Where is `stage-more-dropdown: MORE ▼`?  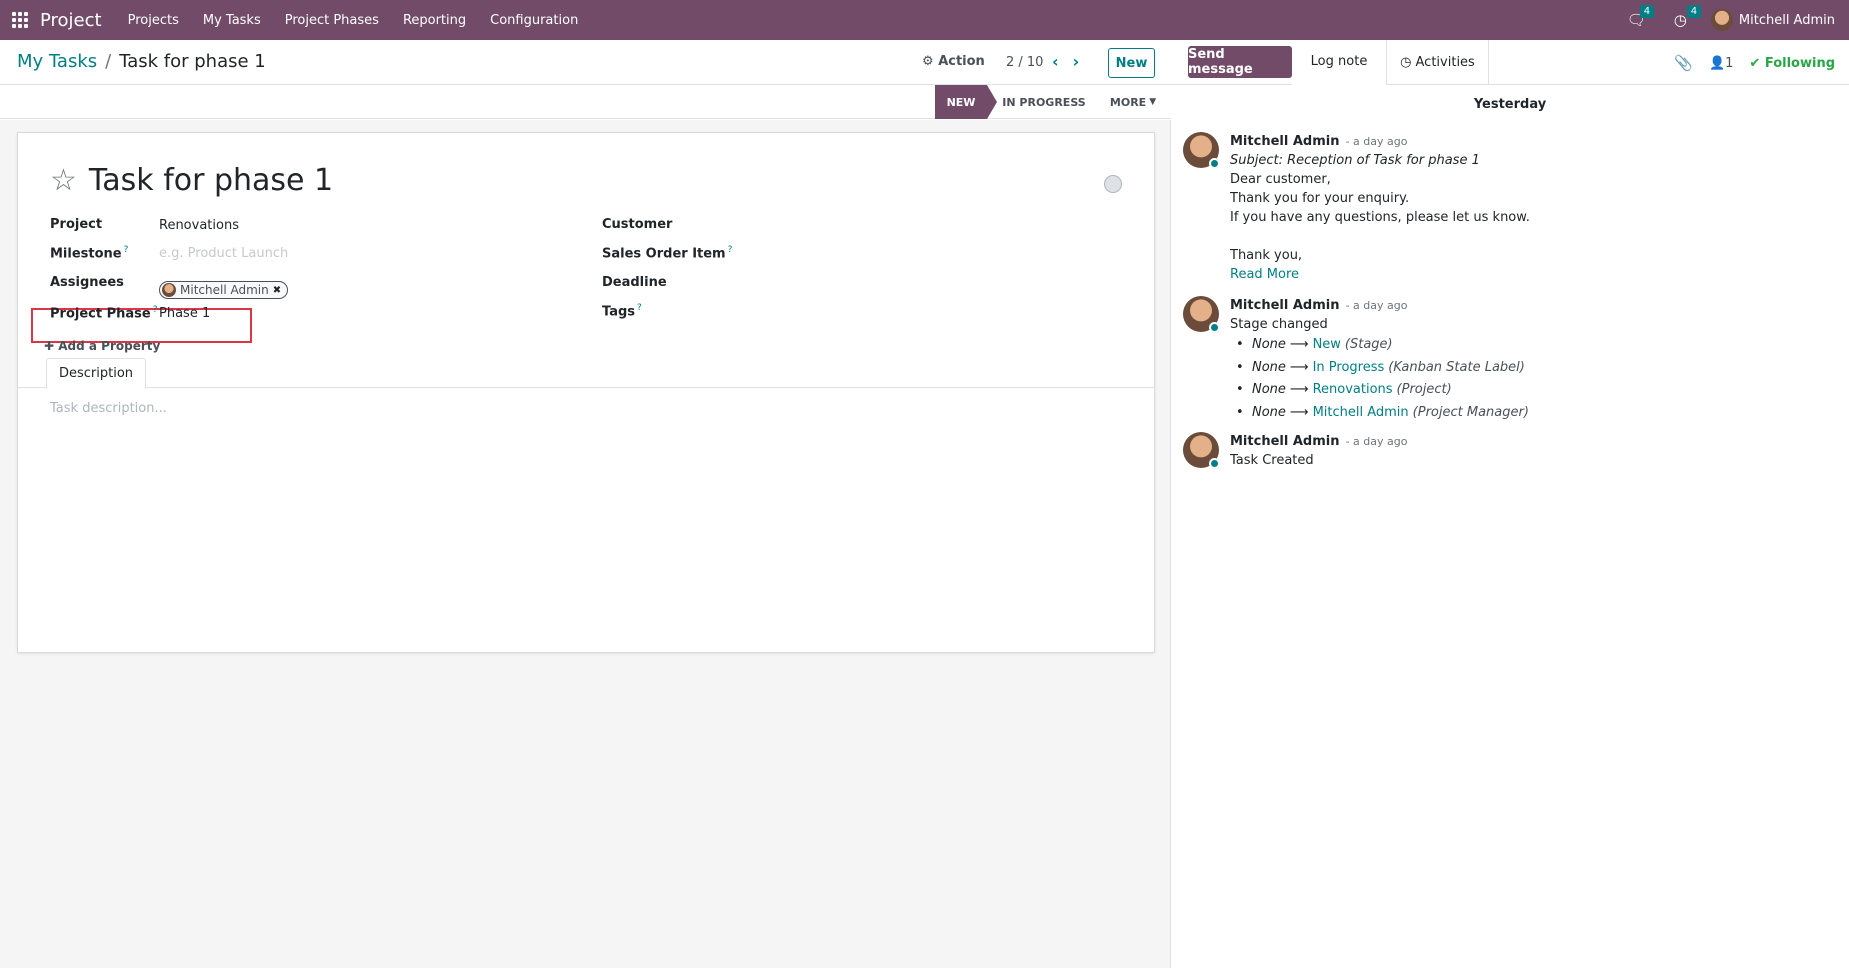 stage-more-dropdown: MORE ▼ is located at coordinates (1133, 102).